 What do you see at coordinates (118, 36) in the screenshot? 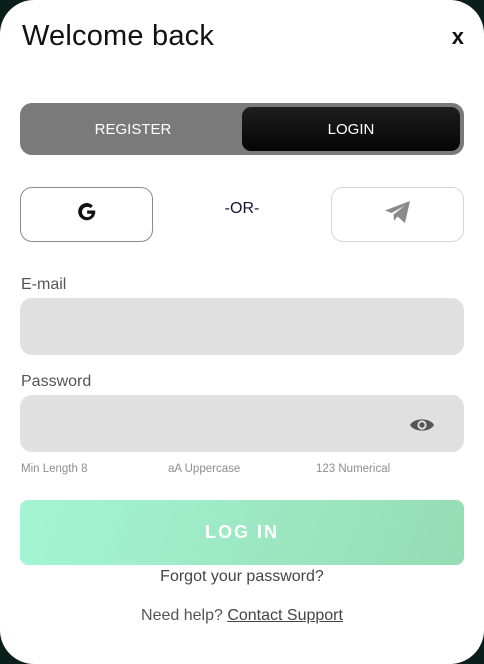
I see `modal-title: Welcome back` at bounding box center [118, 36].